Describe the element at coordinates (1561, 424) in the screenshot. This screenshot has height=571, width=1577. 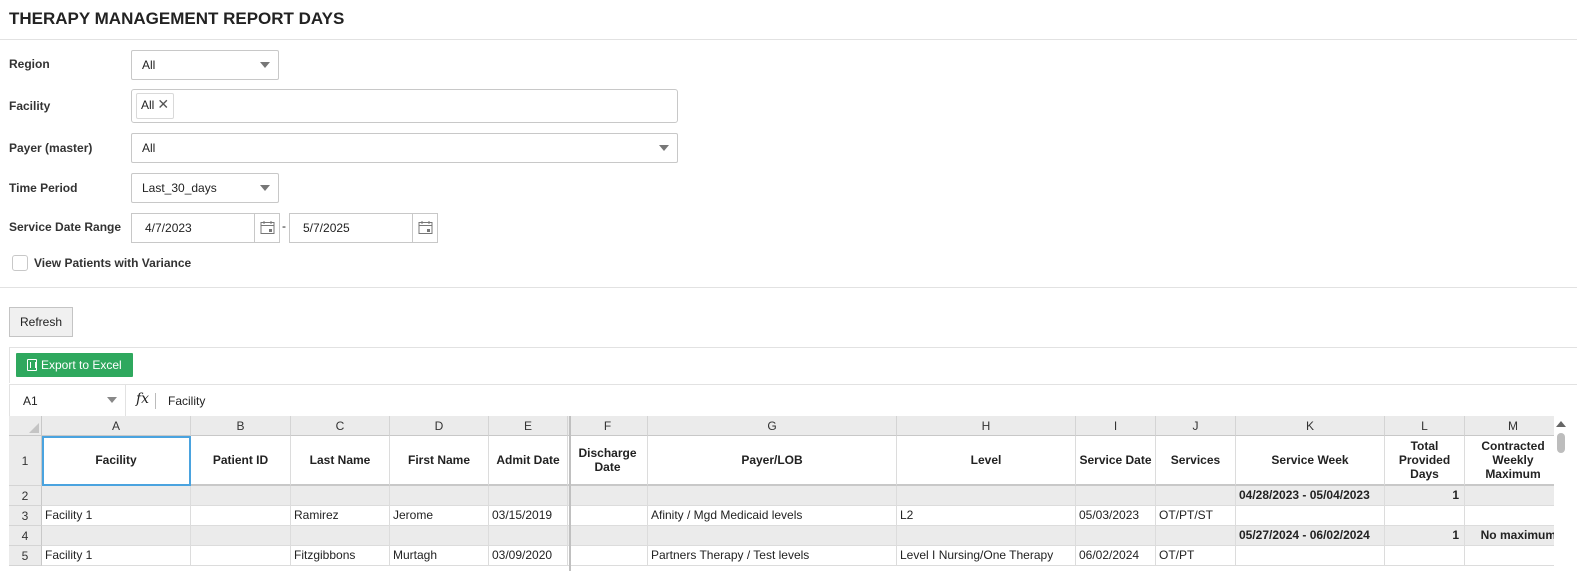
I see `scroll-up-arrow-icon` at that location.